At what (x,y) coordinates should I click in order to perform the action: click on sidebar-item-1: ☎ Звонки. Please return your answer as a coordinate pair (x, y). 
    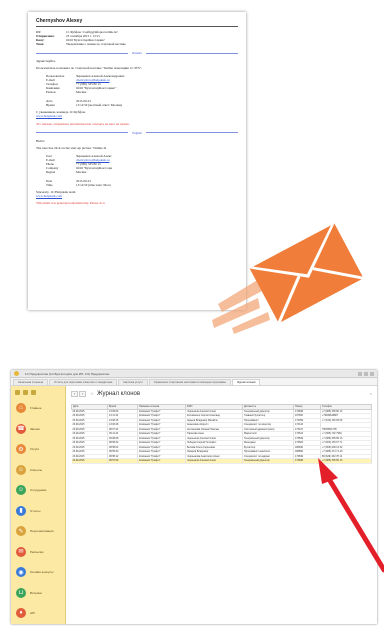
    Looking at the image, I should click on (38, 429).